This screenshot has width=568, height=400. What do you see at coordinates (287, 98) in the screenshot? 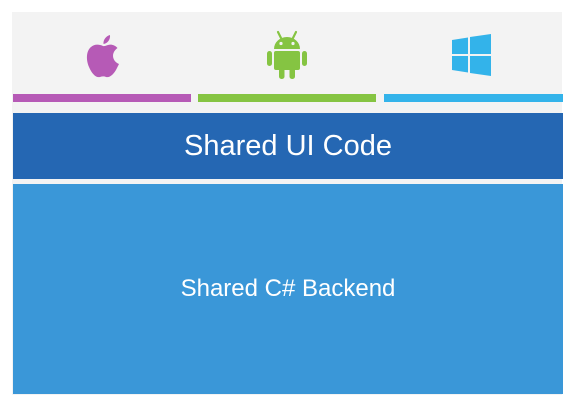
I see `android-platform-bar` at bounding box center [287, 98].